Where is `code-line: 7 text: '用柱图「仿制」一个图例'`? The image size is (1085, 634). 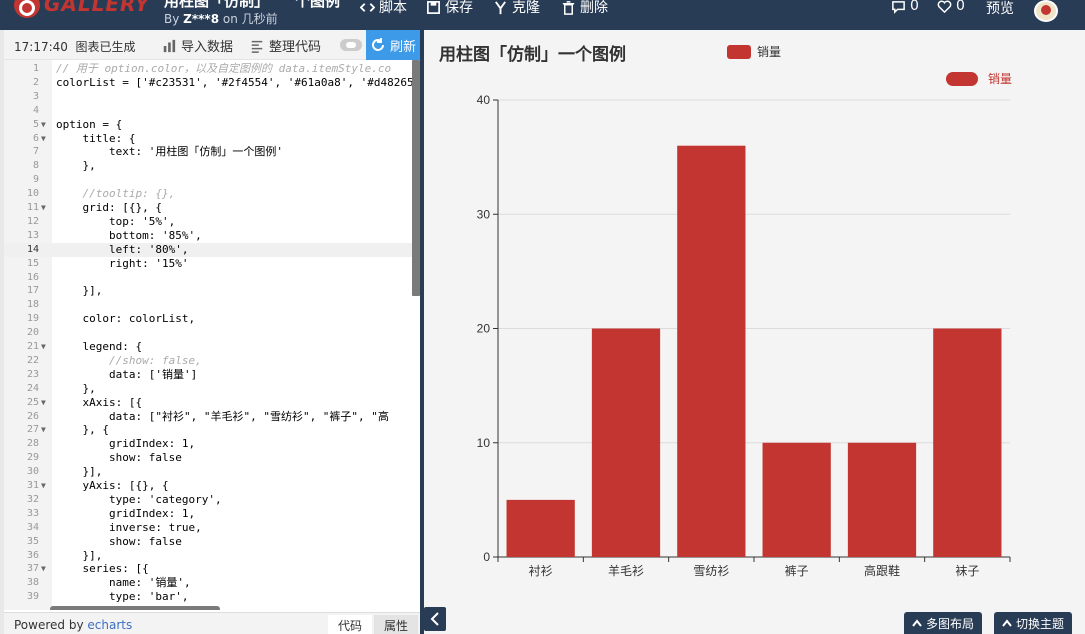 code-line: 7 text: '用柱图「仿制」一个图例' is located at coordinates (212, 152).